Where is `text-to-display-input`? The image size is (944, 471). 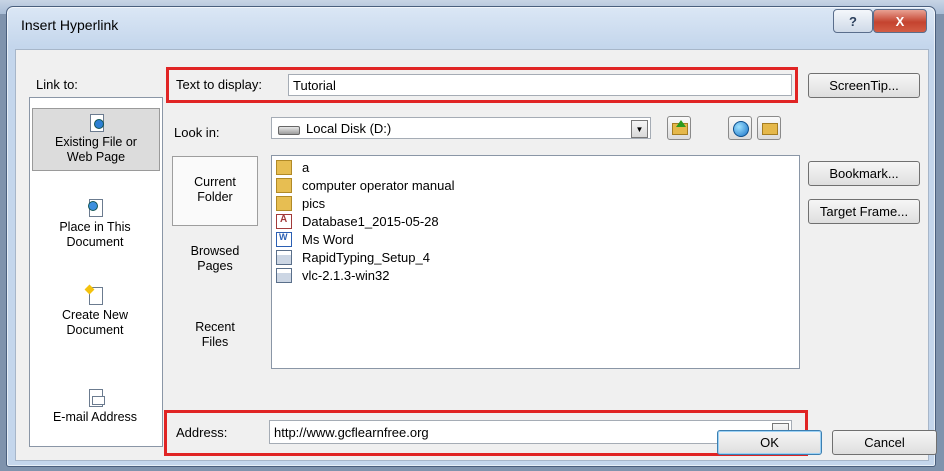
text-to-display-input is located at coordinates (540, 85).